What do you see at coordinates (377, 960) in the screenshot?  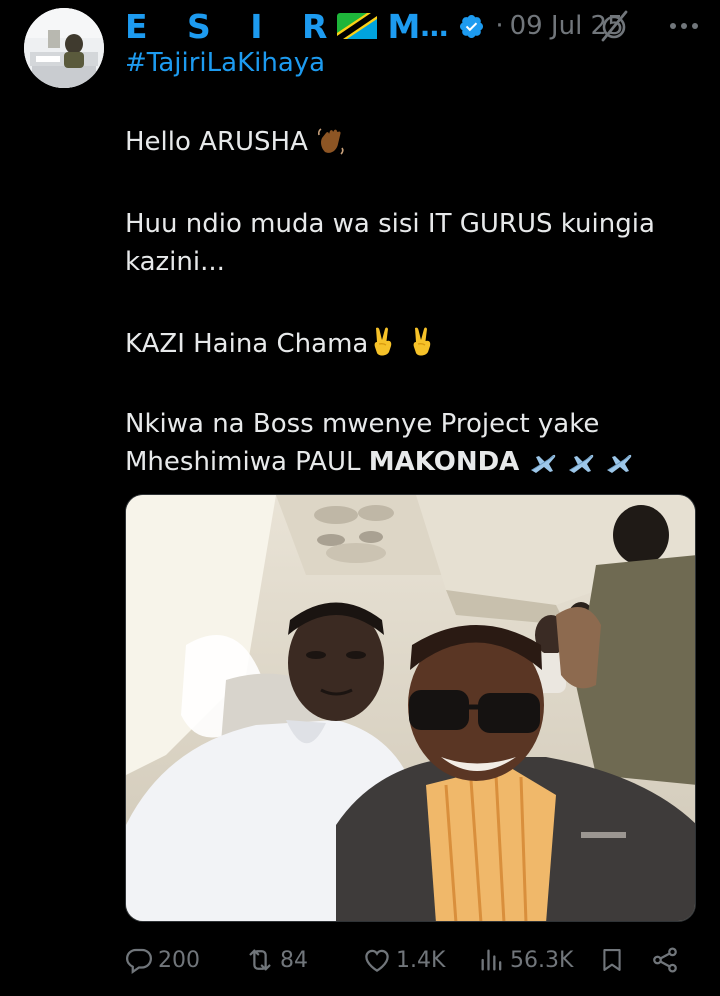 I see `heart-icon` at bounding box center [377, 960].